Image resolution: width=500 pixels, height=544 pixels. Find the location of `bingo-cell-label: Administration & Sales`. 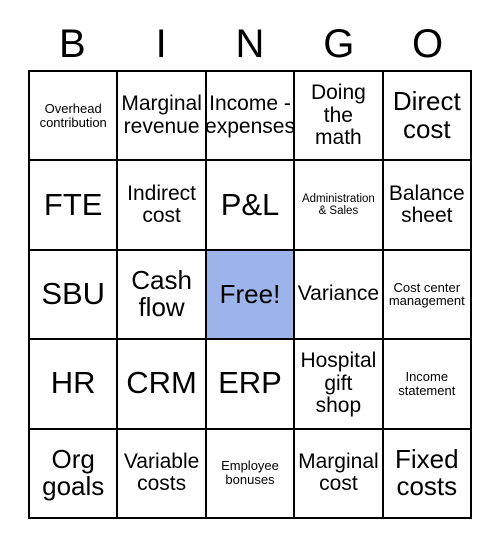

bingo-cell-label: Administration & Sales is located at coordinates (338, 205).